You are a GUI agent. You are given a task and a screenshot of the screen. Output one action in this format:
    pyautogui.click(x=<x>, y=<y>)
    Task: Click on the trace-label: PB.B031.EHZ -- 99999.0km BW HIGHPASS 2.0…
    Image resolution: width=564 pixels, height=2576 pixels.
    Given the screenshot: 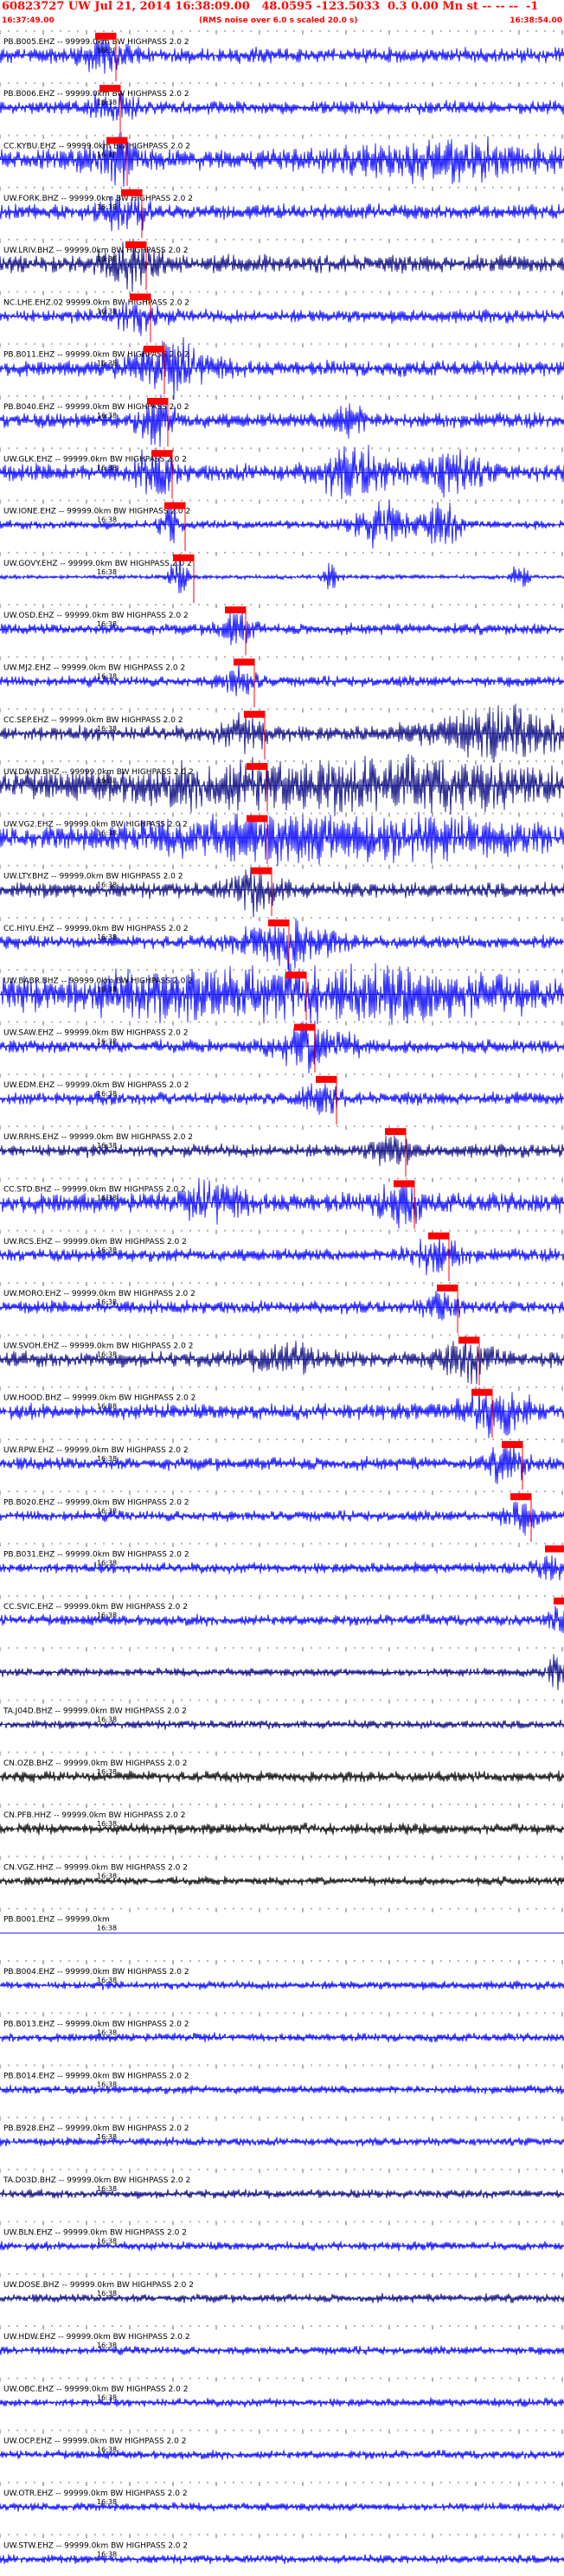 What is the action you would take?
    pyautogui.click(x=96, y=1555)
    